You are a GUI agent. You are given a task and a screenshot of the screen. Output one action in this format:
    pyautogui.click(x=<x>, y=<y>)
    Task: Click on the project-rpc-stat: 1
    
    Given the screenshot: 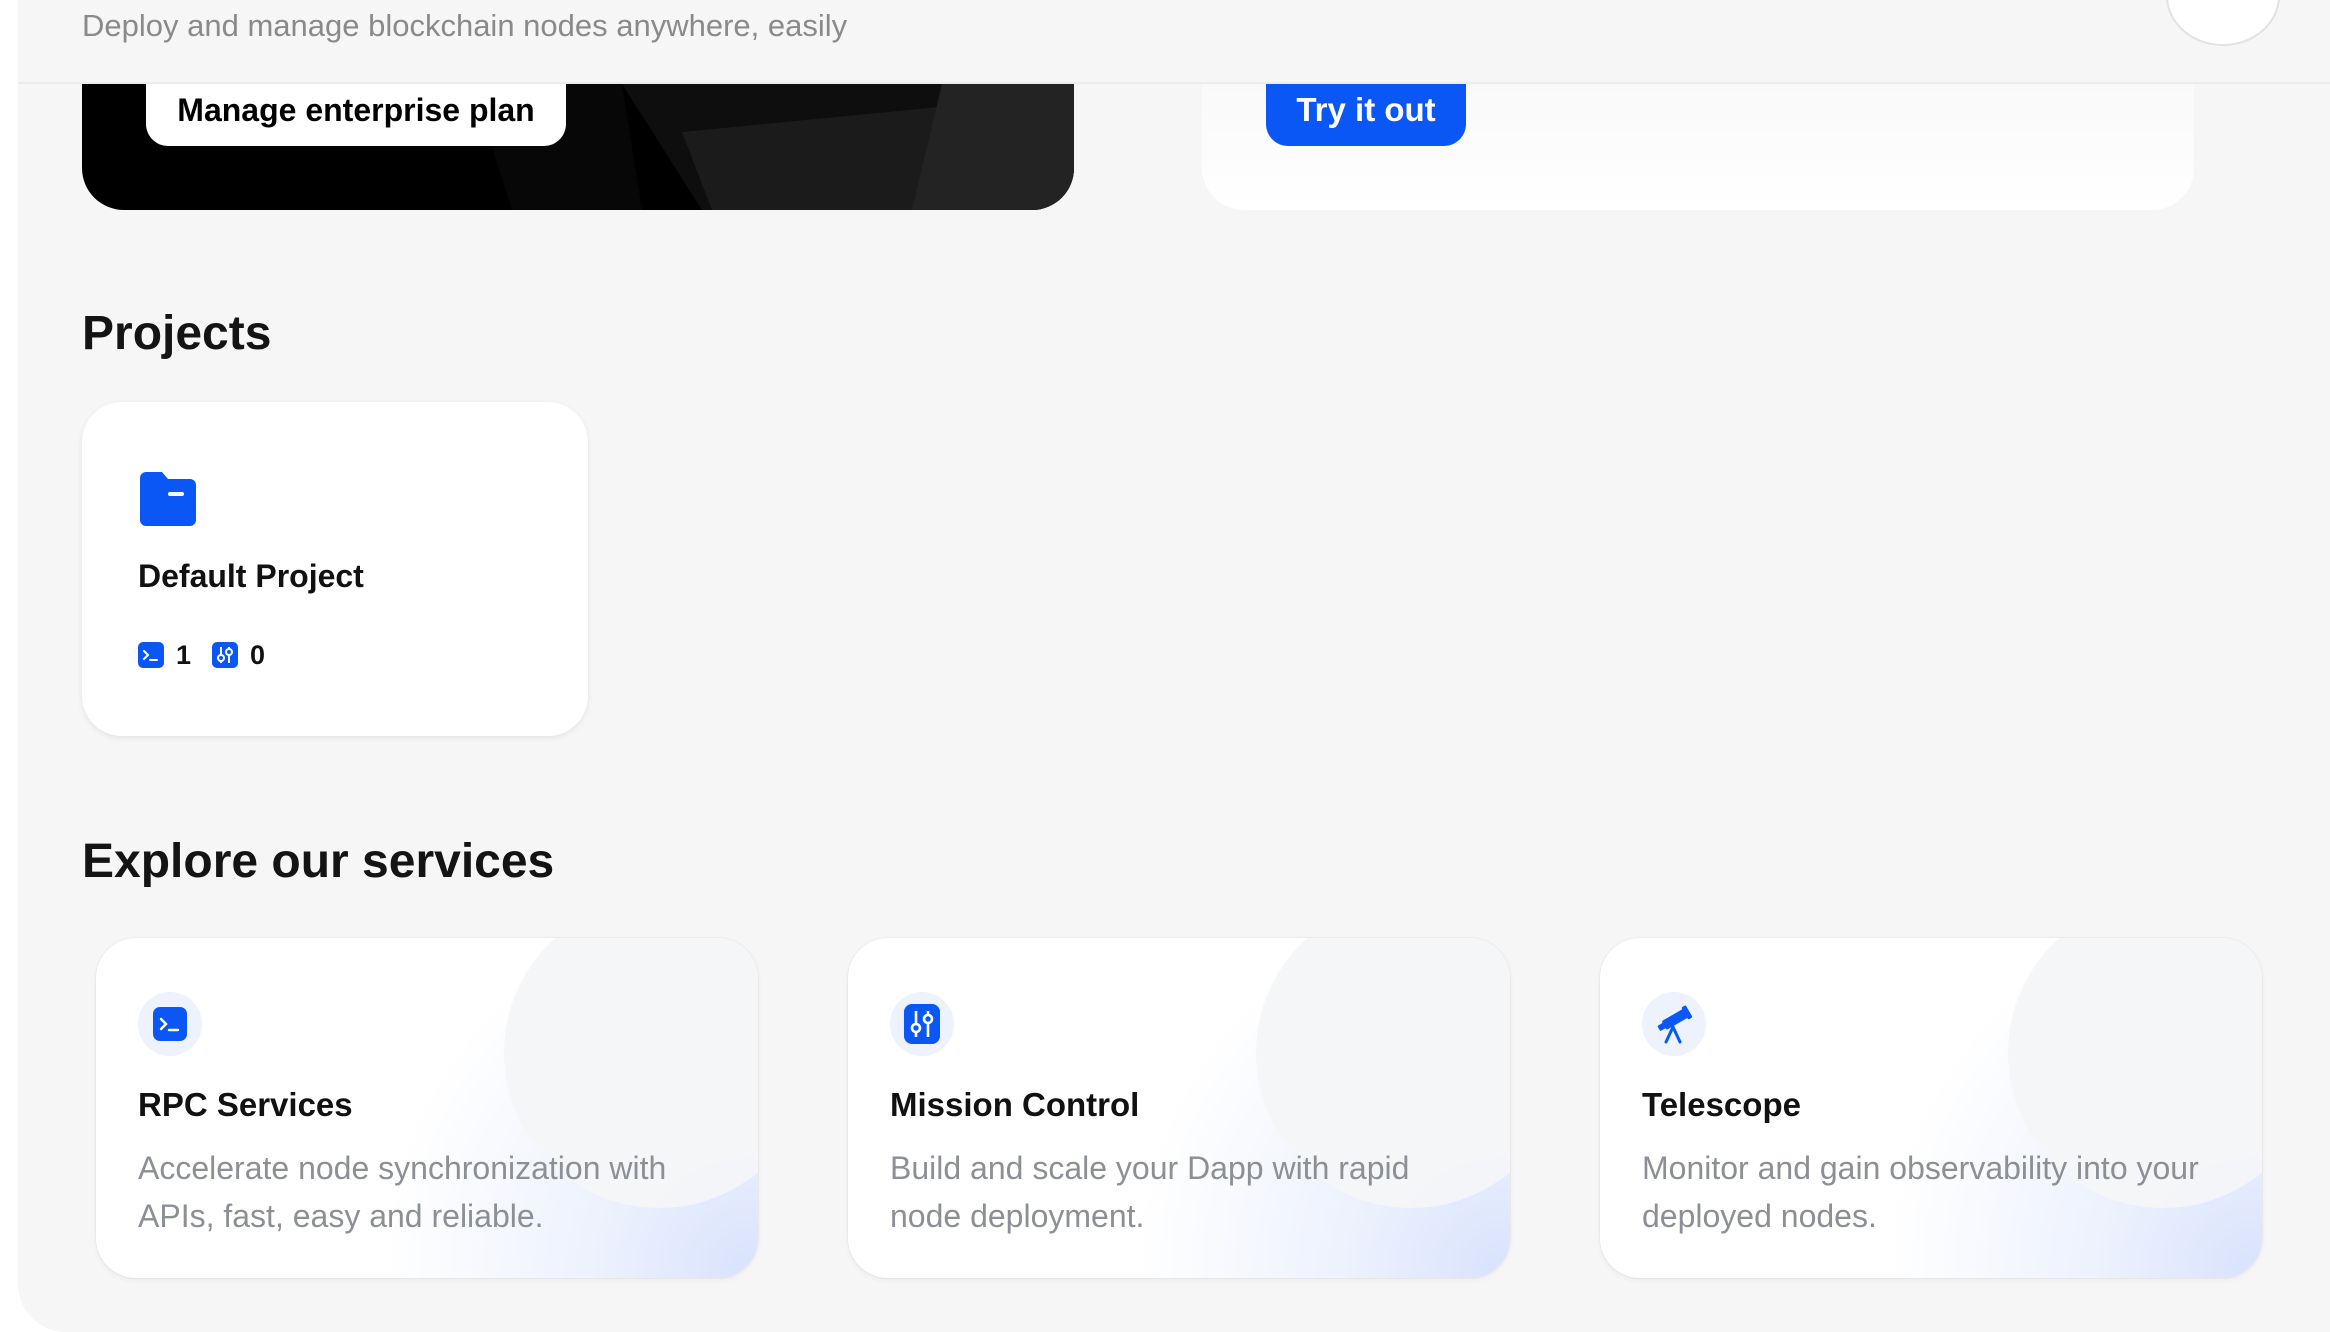 What is the action you would take?
    pyautogui.click(x=164, y=655)
    